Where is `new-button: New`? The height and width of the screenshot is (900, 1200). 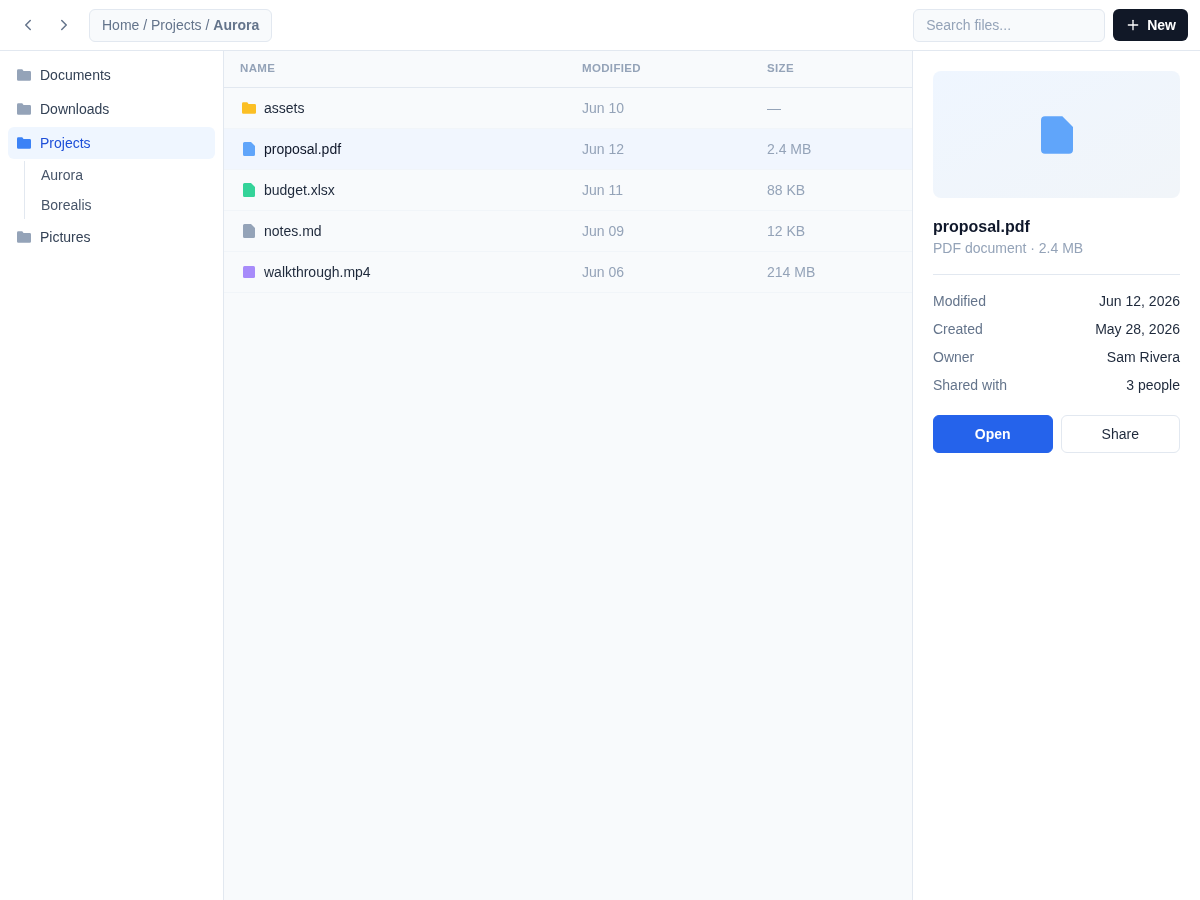
new-button: New is located at coordinates (1150, 25).